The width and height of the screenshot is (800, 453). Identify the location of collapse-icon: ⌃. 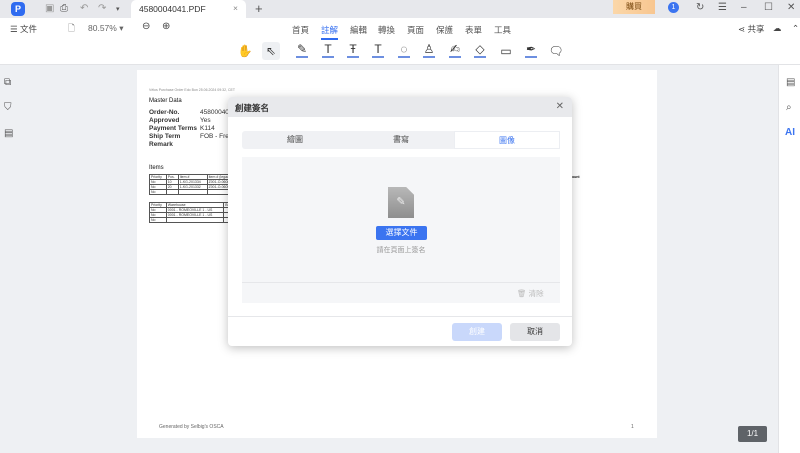
(795, 28).